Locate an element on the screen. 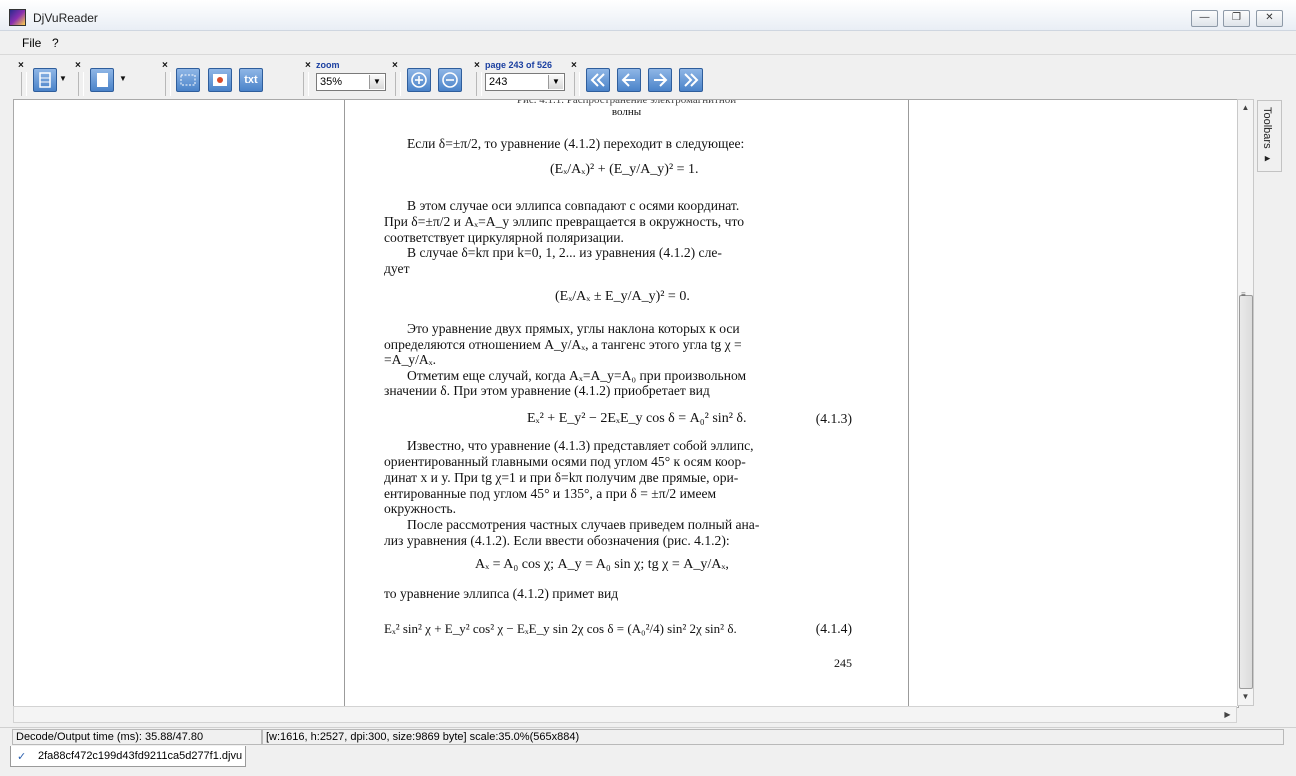 This screenshot has height=776, width=1296. scrollbar-grip-icon: ≡ is located at coordinates (1243, 294).